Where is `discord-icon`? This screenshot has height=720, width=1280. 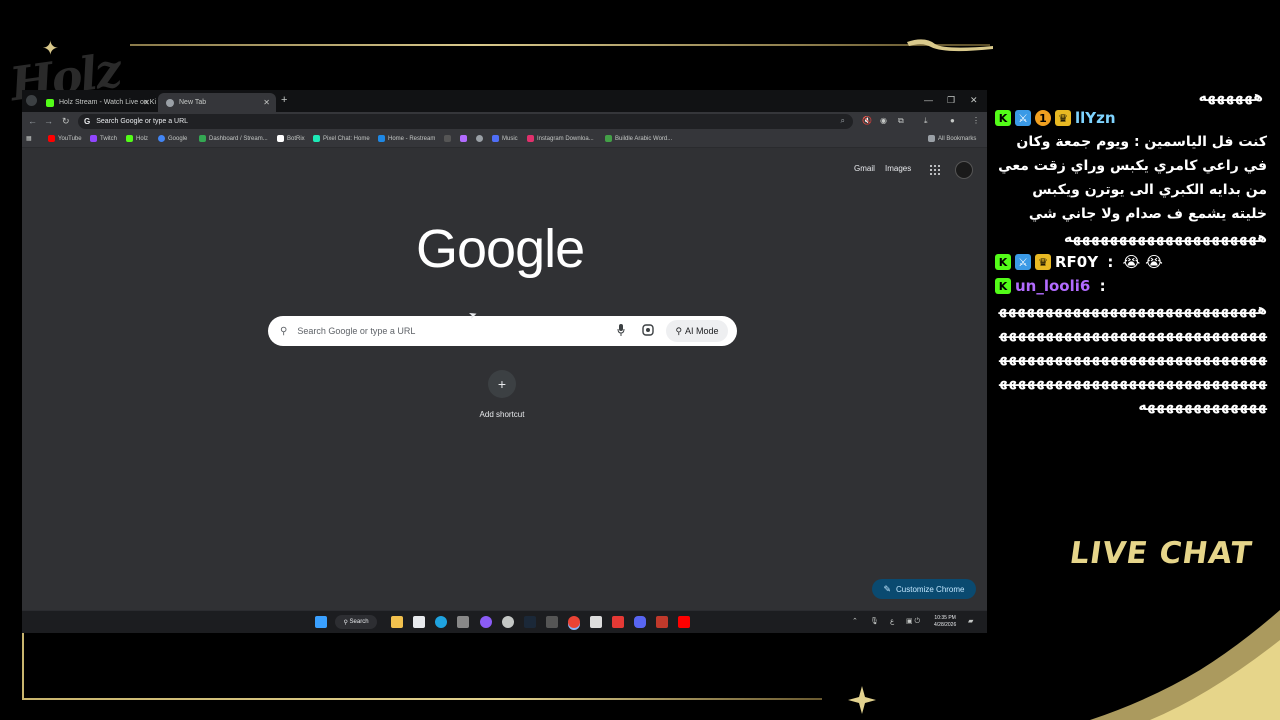
discord-icon is located at coordinates (640, 622).